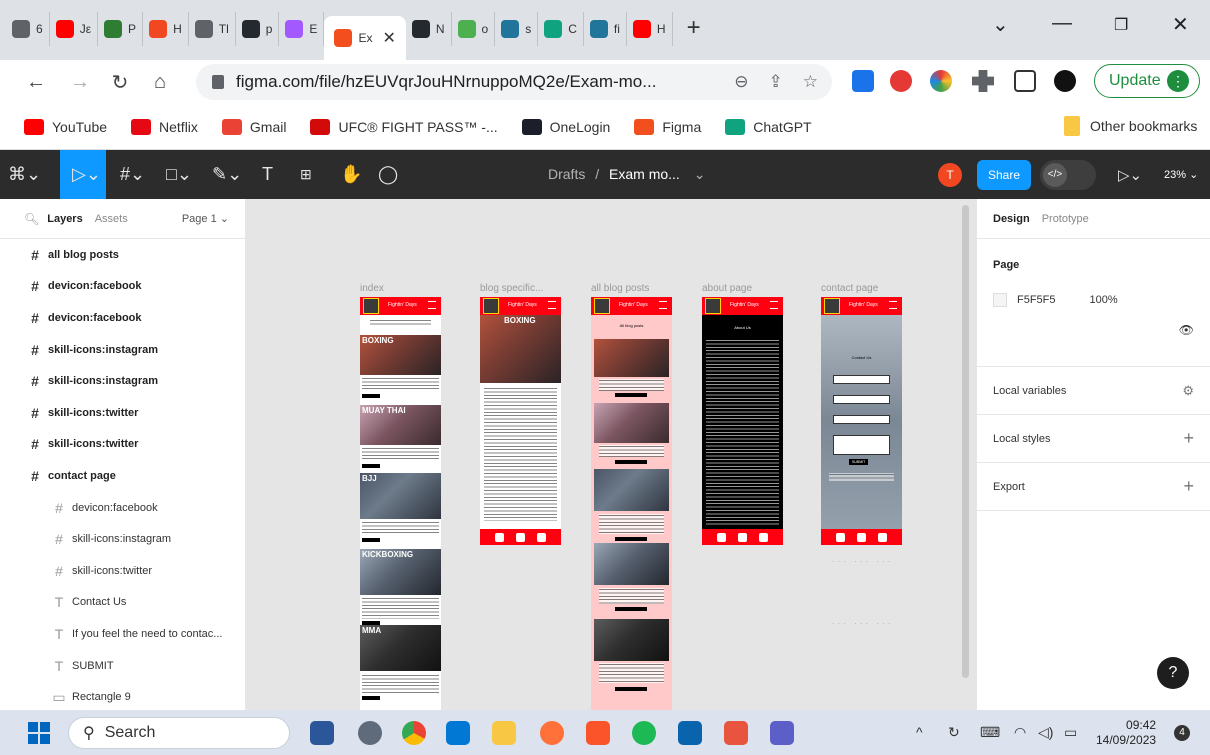 Image resolution: width=1210 pixels, height=755 pixels. What do you see at coordinates (474, 29) in the screenshot?
I see `browser-tab: o` at bounding box center [474, 29].